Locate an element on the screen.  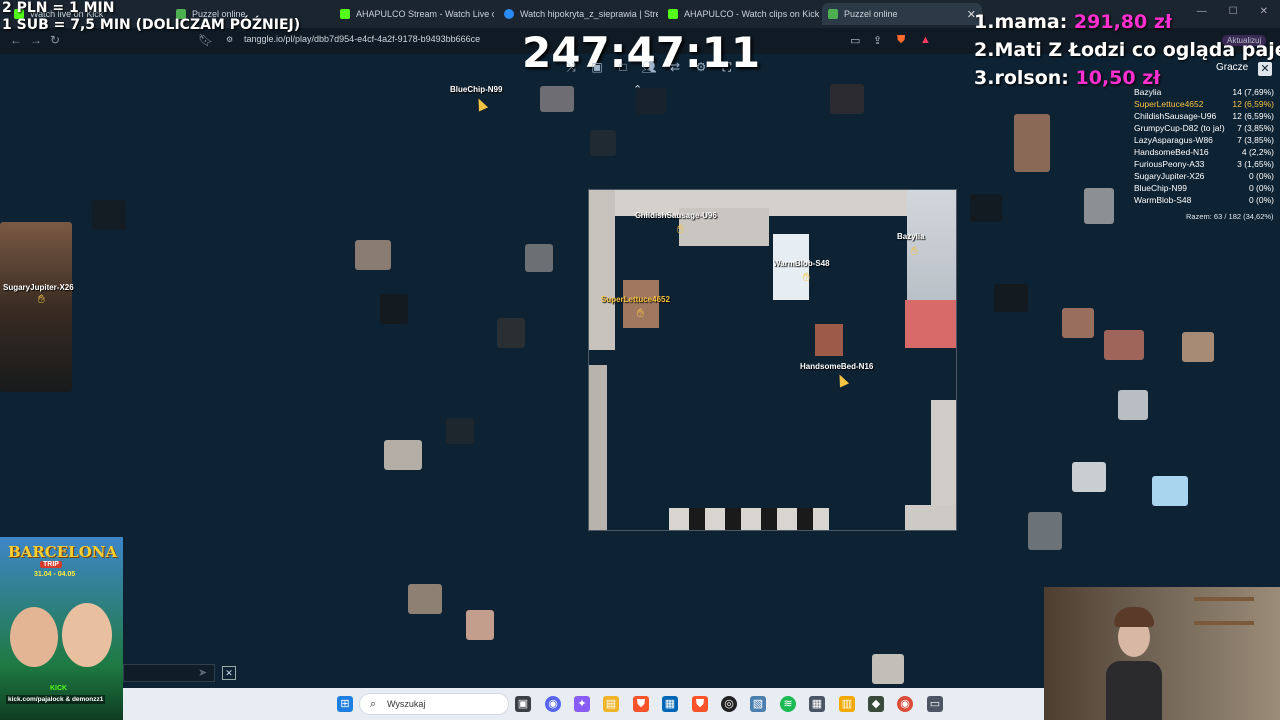
puzzle-icon is located at coordinates (833, 14).